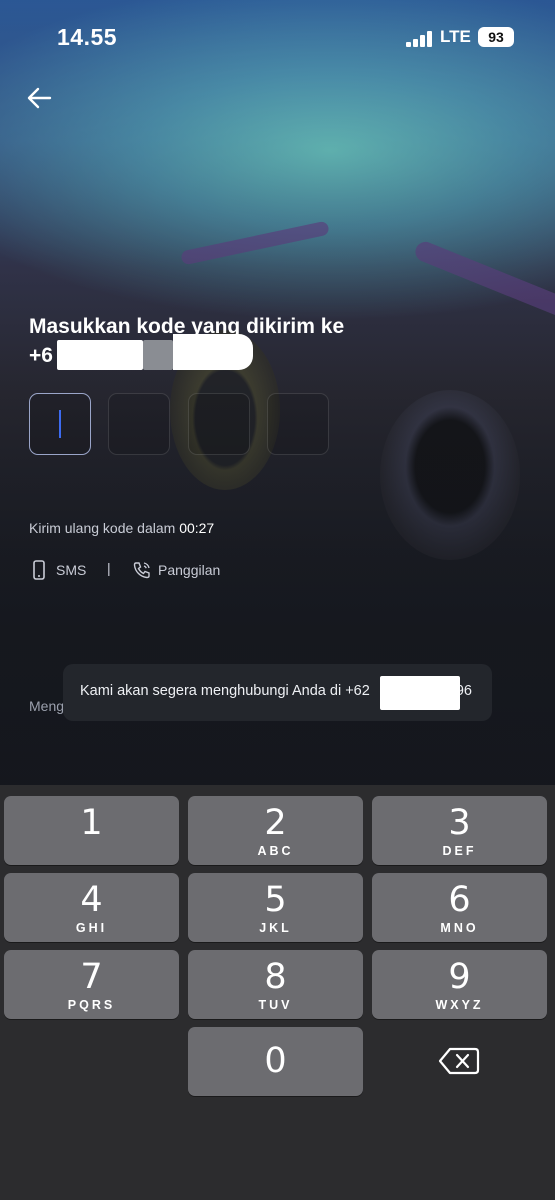 Image resolution: width=555 pixels, height=1200 pixels. Describe the element at coordinates (455, 36) in the screenshot. I see `network-type: LTE` at that location.